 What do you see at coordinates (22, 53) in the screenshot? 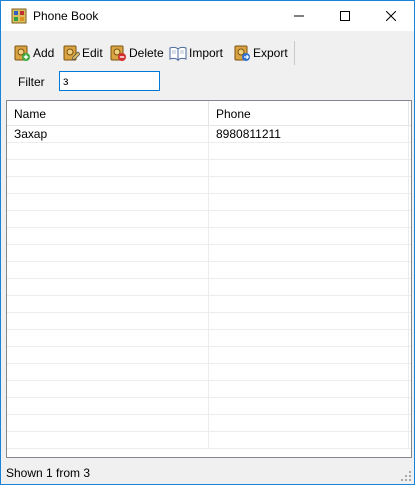
I see `book-add-icon` at bounding box center [22, 53].